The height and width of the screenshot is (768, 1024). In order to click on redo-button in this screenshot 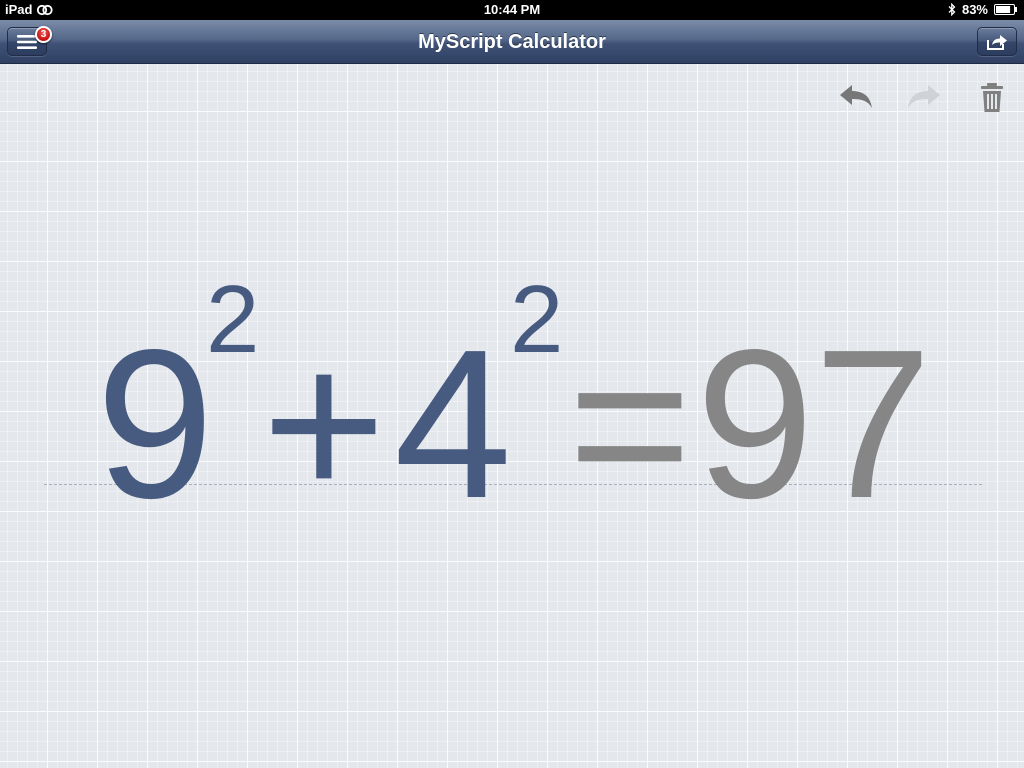, I will do `click(924, 98)`.